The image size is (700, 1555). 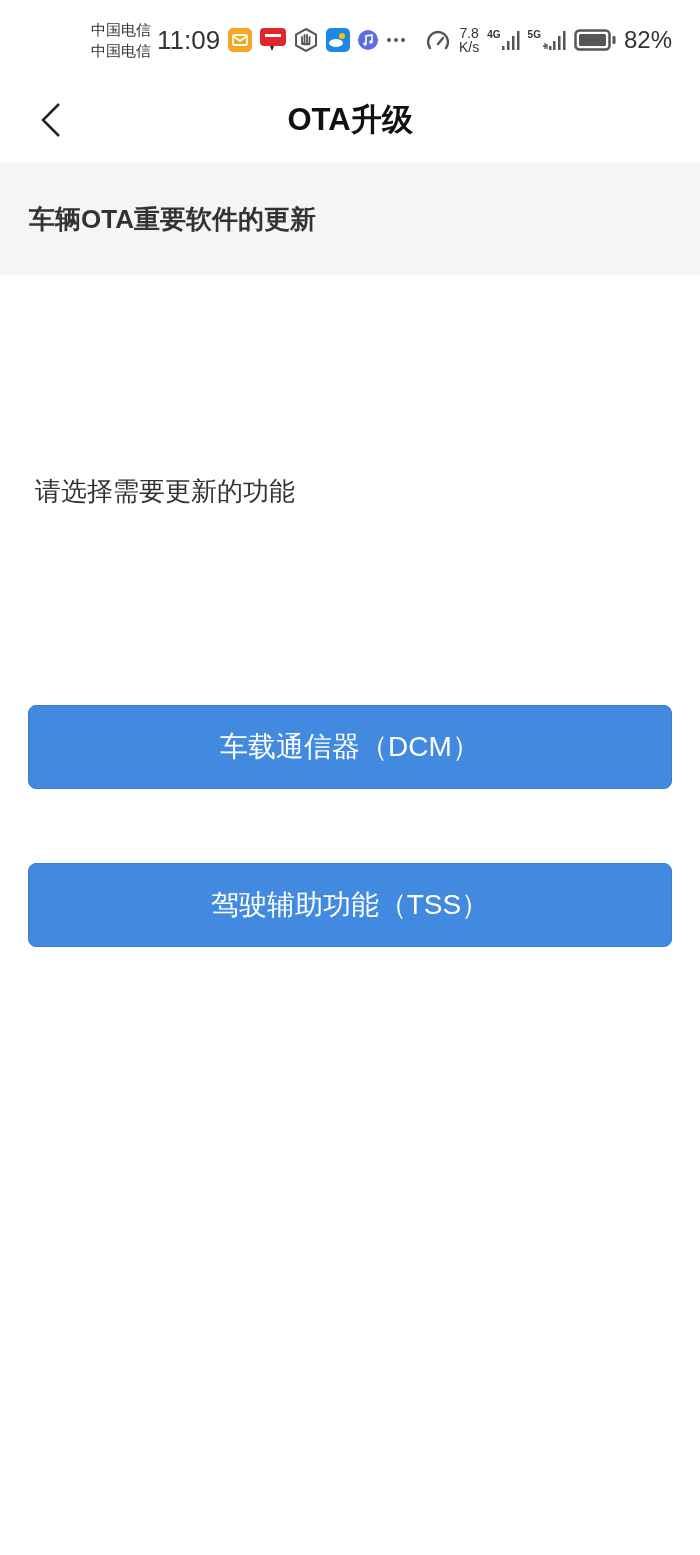 What do you see at coordinates (51, 120) in the screenshot?
I see `back-icon` at bounding box center [51, 120].